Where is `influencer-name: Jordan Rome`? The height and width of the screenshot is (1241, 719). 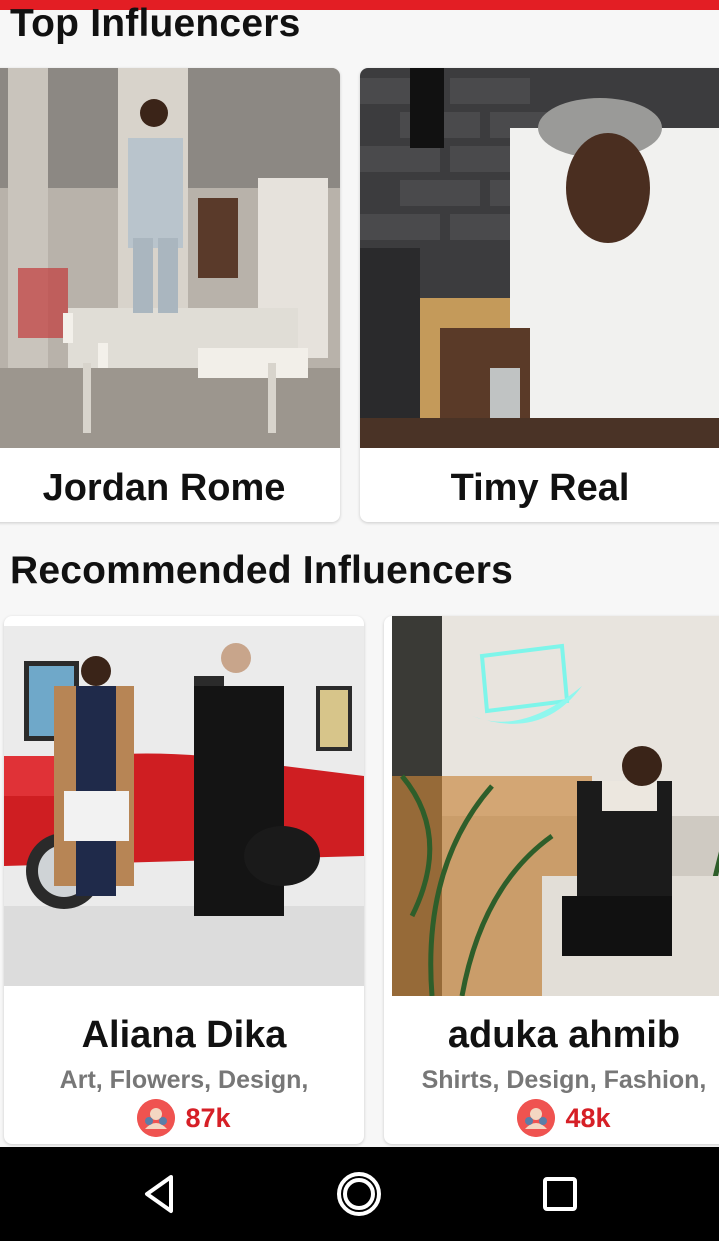 influencer-name: Jordan Rome is located at coordinates (164, 488).